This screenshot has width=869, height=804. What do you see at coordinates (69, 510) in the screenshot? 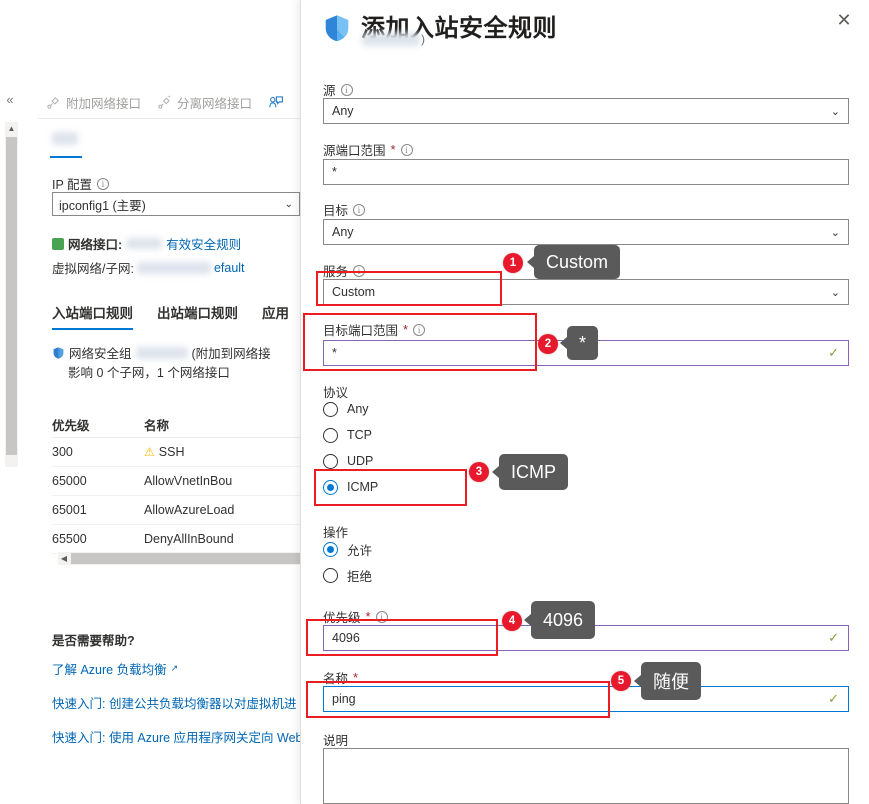
I see `cell-priority: 65001` at bounding box center [69, 510].